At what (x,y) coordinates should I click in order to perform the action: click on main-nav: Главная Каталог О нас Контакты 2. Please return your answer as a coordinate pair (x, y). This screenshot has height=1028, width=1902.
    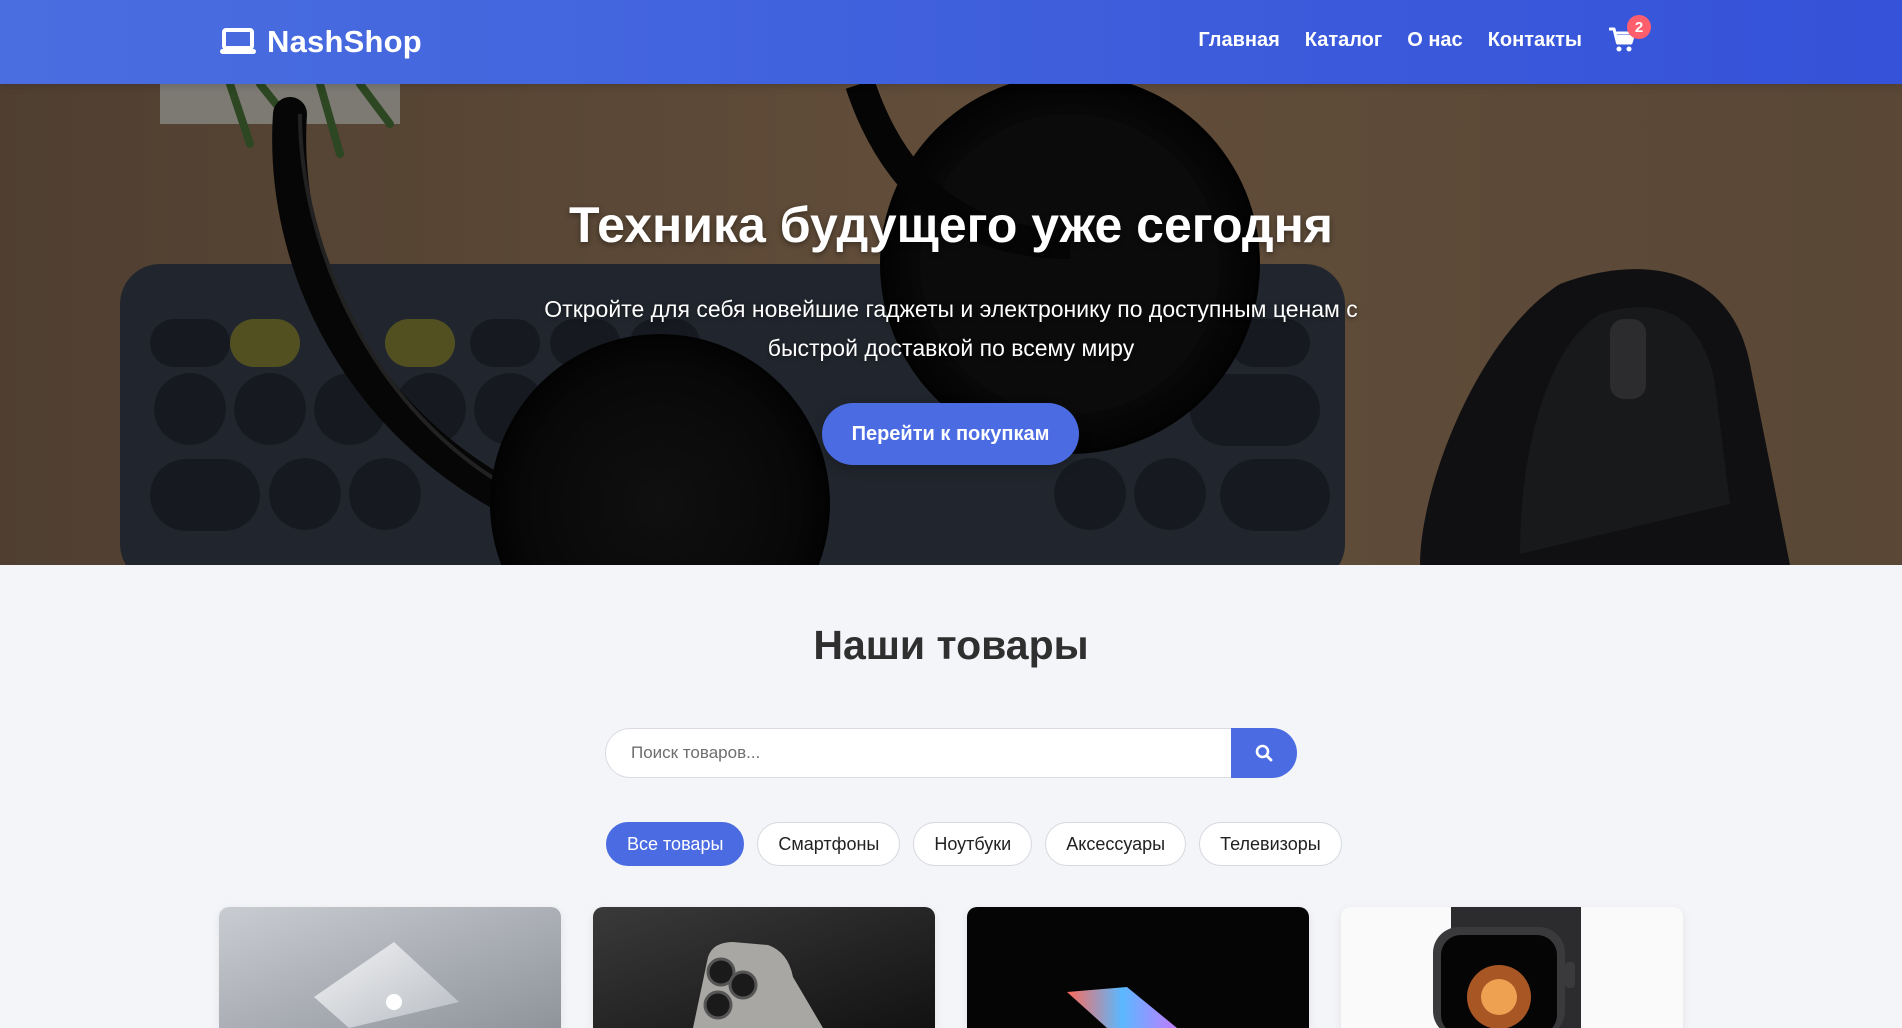
    Looking at the image, I should click on (1424, 34).